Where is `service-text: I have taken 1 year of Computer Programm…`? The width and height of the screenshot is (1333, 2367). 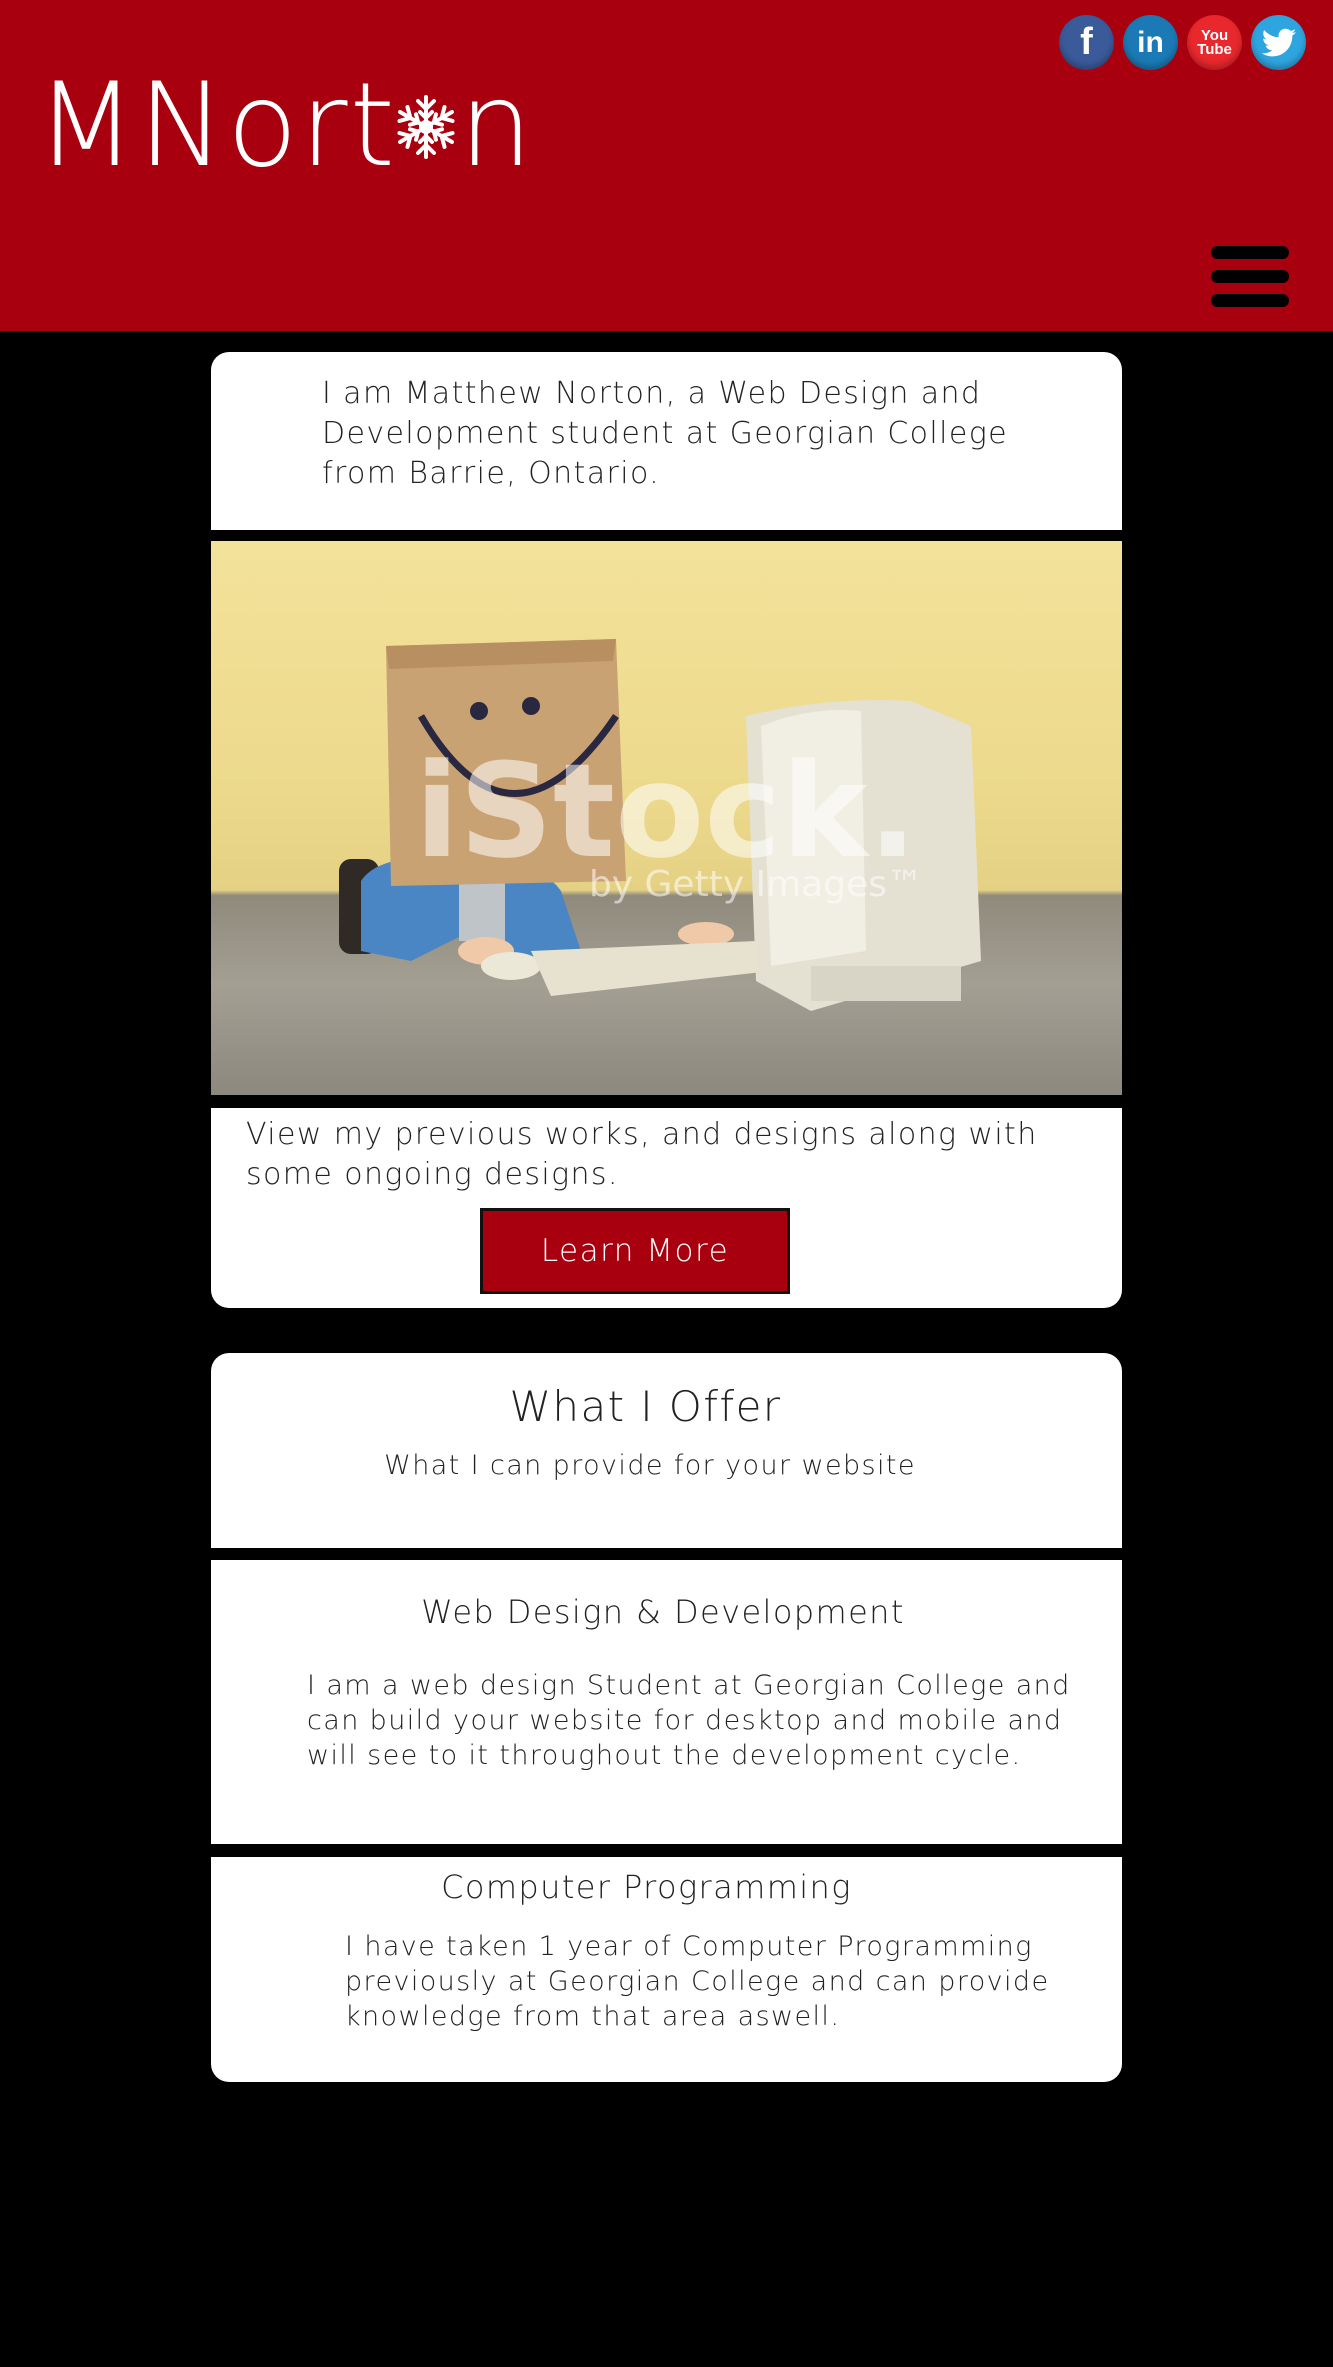
service-text: I have taken 1 year of Computer Programm… is located at coordinates (697, 1981).